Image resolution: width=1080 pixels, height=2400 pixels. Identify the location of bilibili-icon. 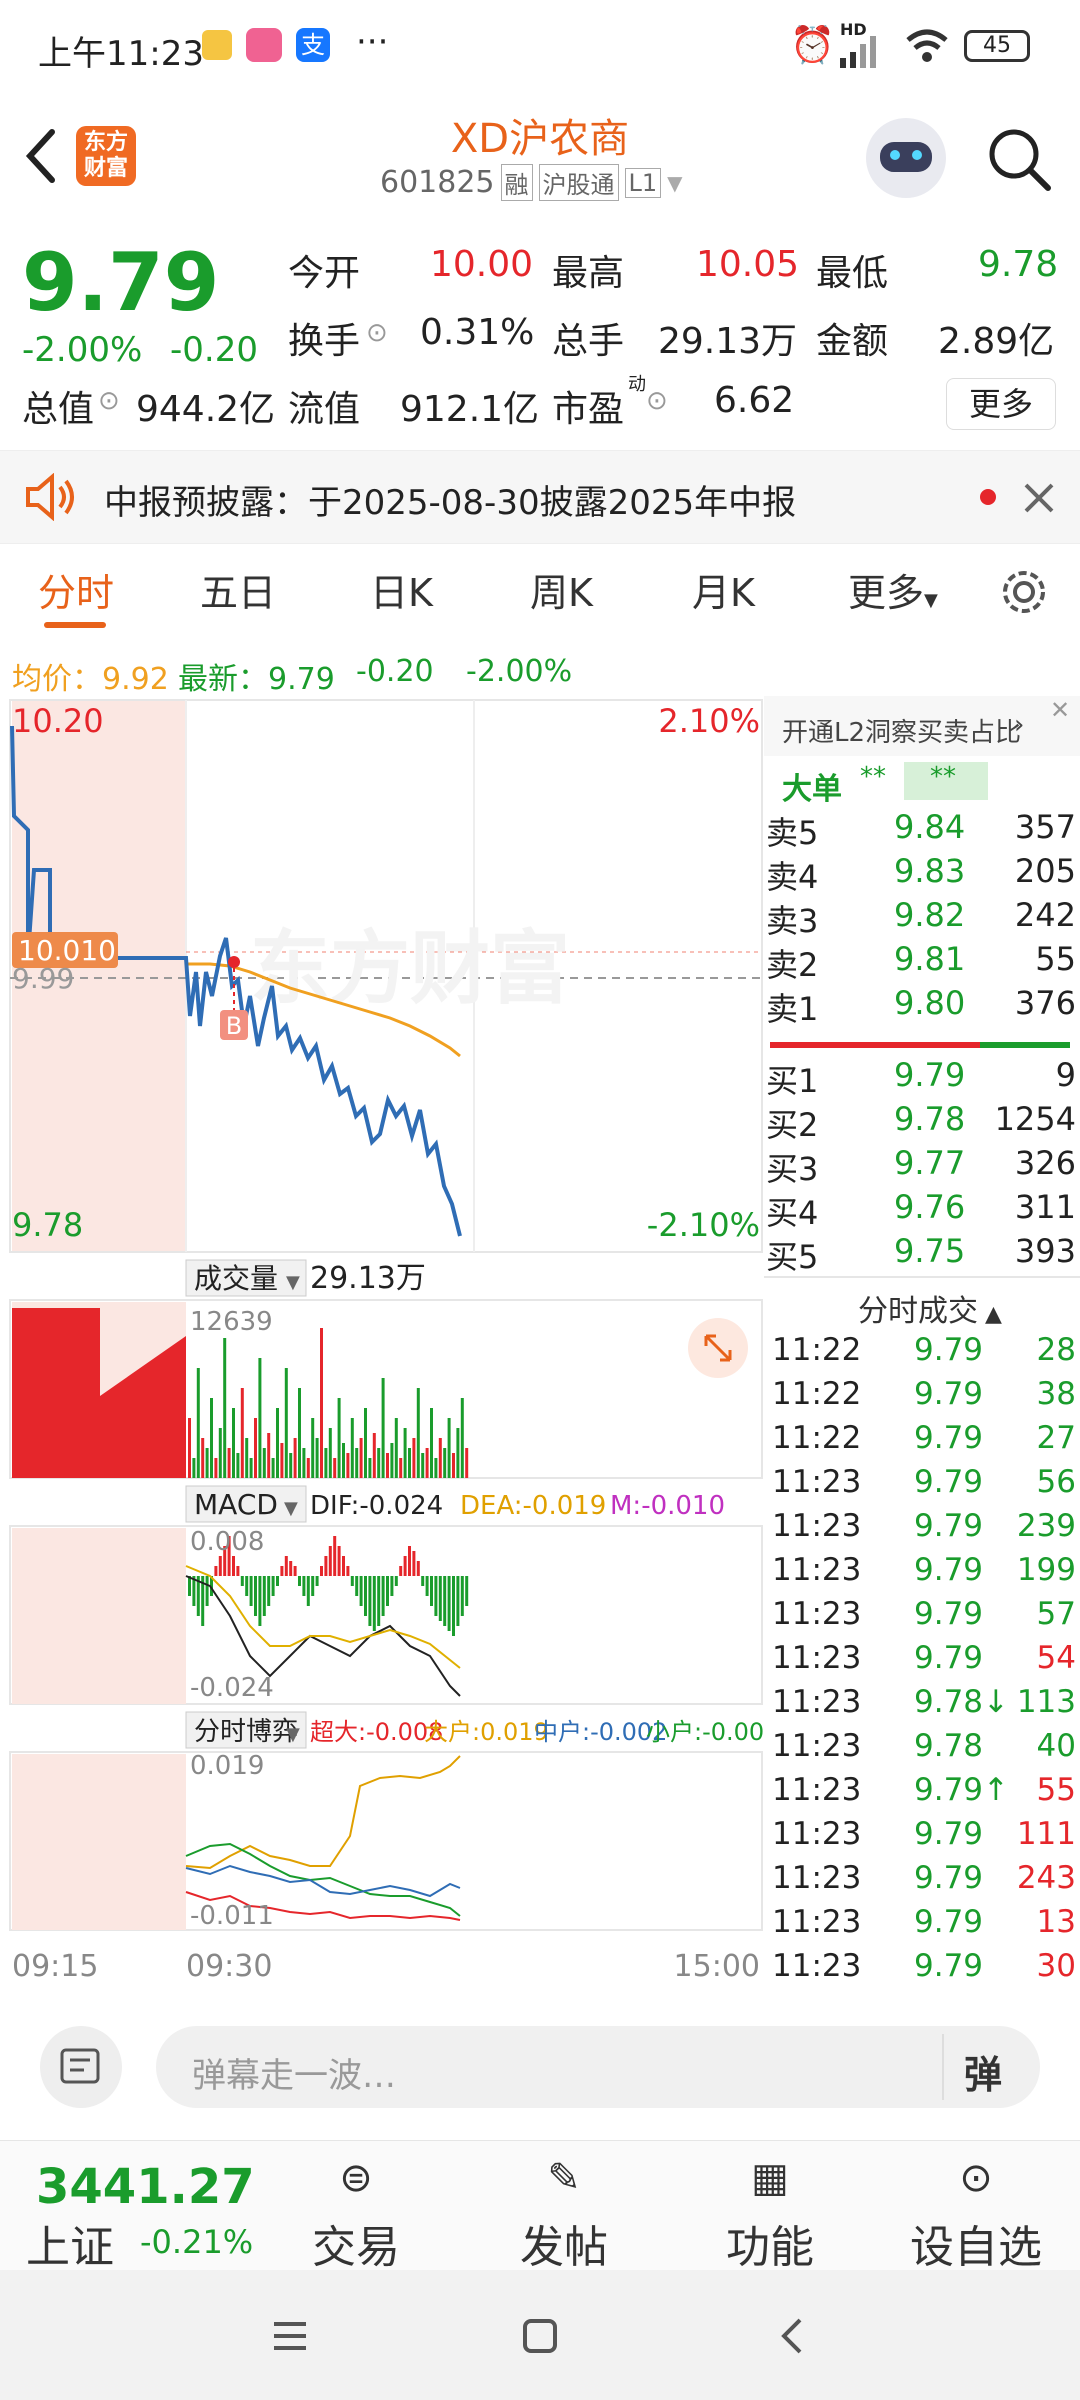
(264, 45).